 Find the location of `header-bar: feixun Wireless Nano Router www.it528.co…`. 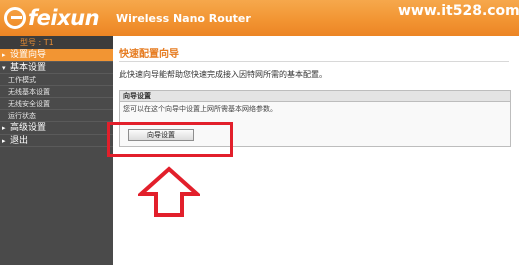

header-bar: feixun Wireless Nano Router www.it528.co… is located at coordinates (259, 18).